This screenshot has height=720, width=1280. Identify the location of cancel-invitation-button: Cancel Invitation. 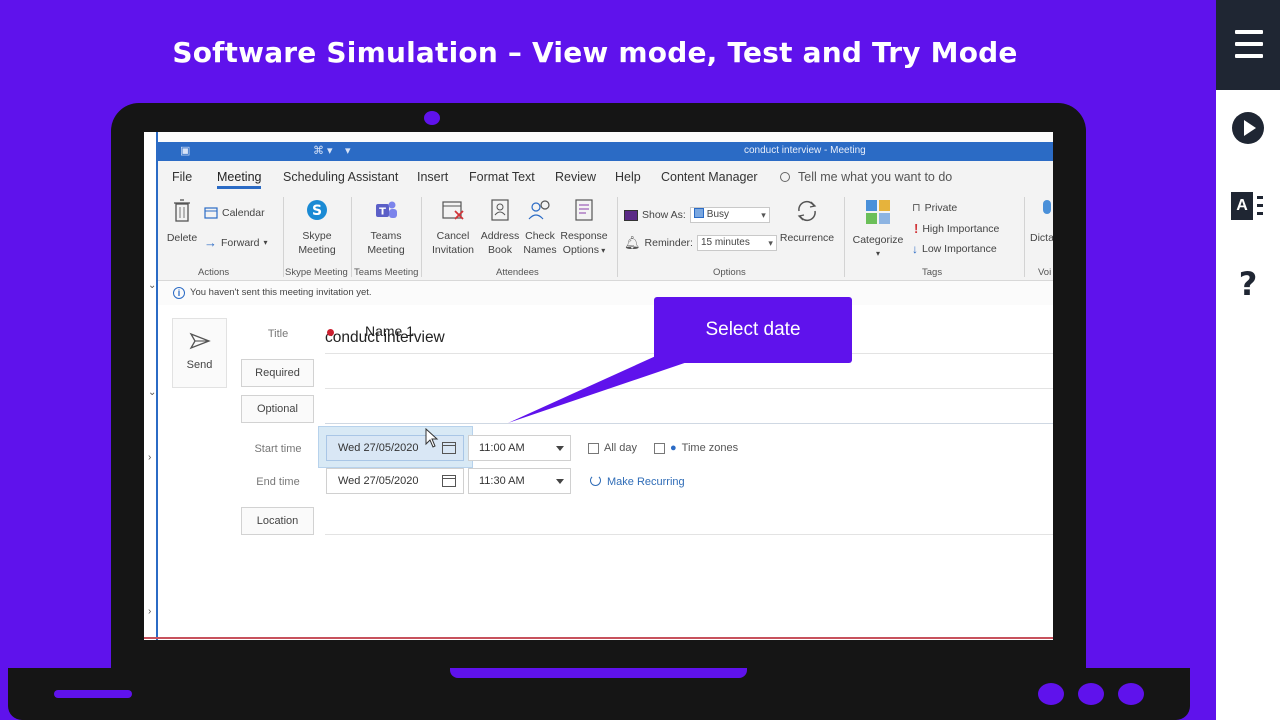
(453, 228).